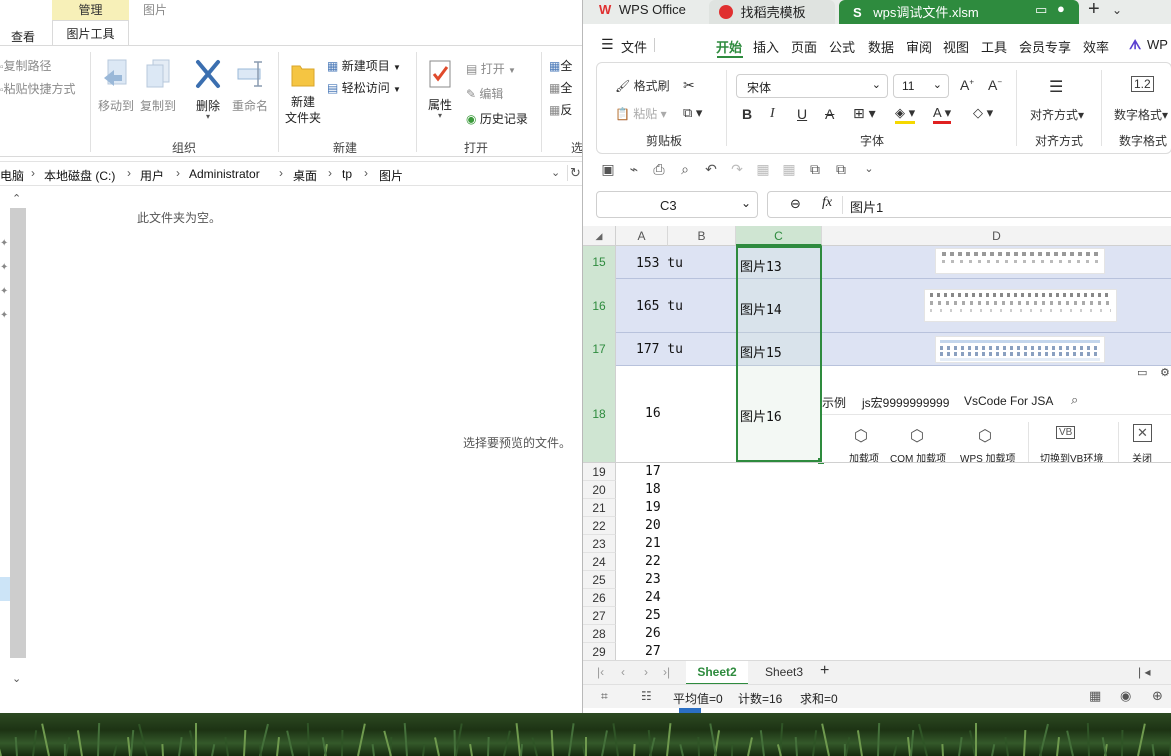  I want to click on sheet-scroll-icon: | ◂, so click(1144, 672).